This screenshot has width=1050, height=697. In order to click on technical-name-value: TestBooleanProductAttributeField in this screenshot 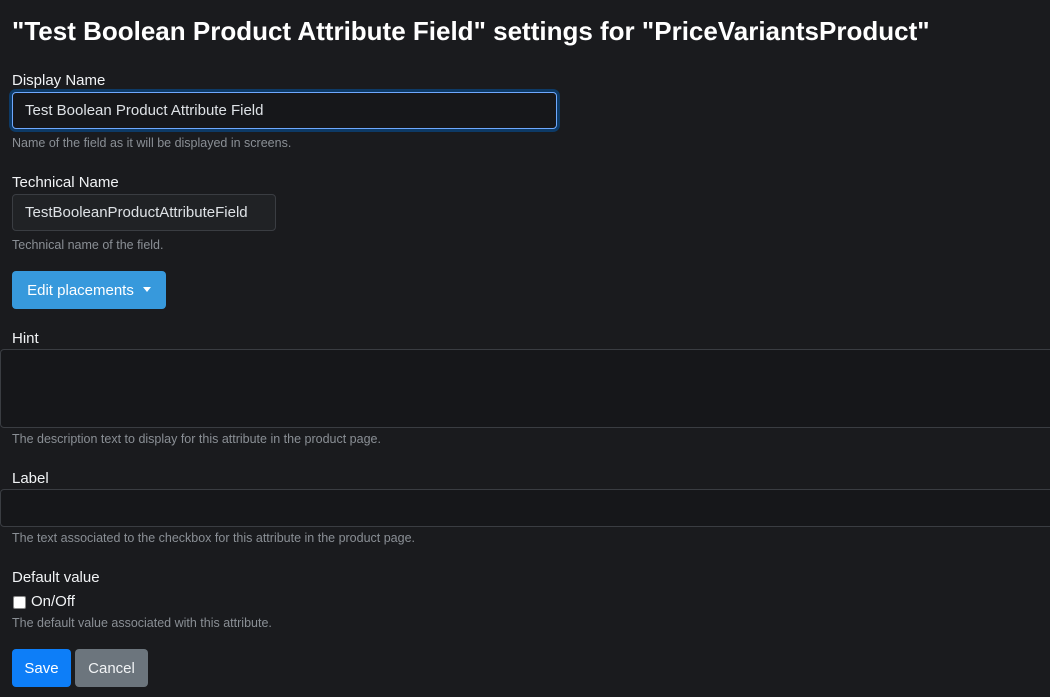, I will do `click(136, 212)`.